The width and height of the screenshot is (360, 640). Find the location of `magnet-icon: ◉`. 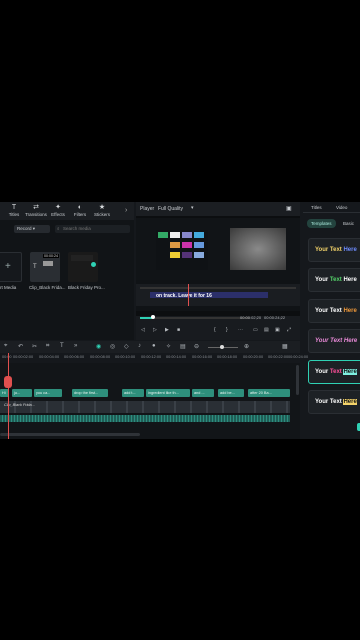

magnet-icon: ◉ is located at coordinates (98, 346).